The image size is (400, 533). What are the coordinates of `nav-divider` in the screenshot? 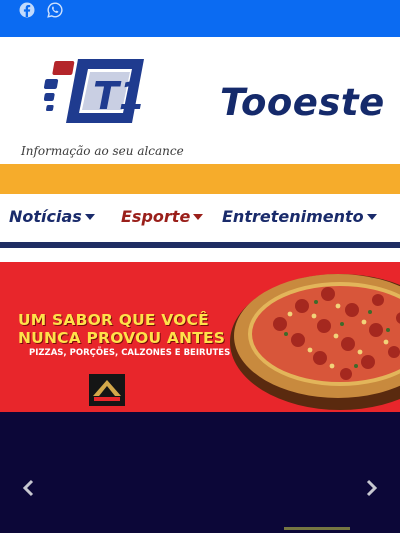 It's located at (200, 245).